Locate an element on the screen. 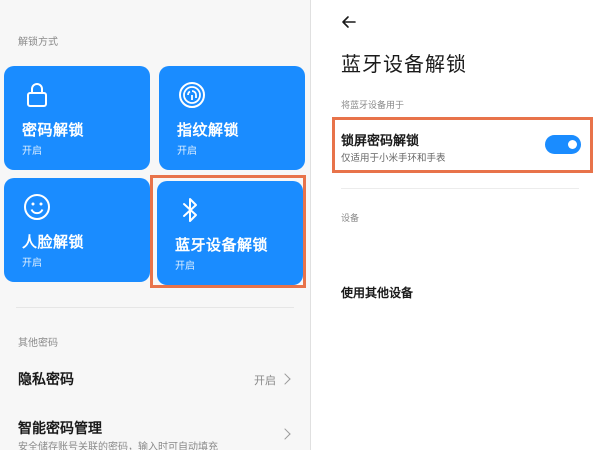 This screenshot has width=600, height=450. section-label-unlock-methods: 解锁方式 is located at coordinates (38, 42).